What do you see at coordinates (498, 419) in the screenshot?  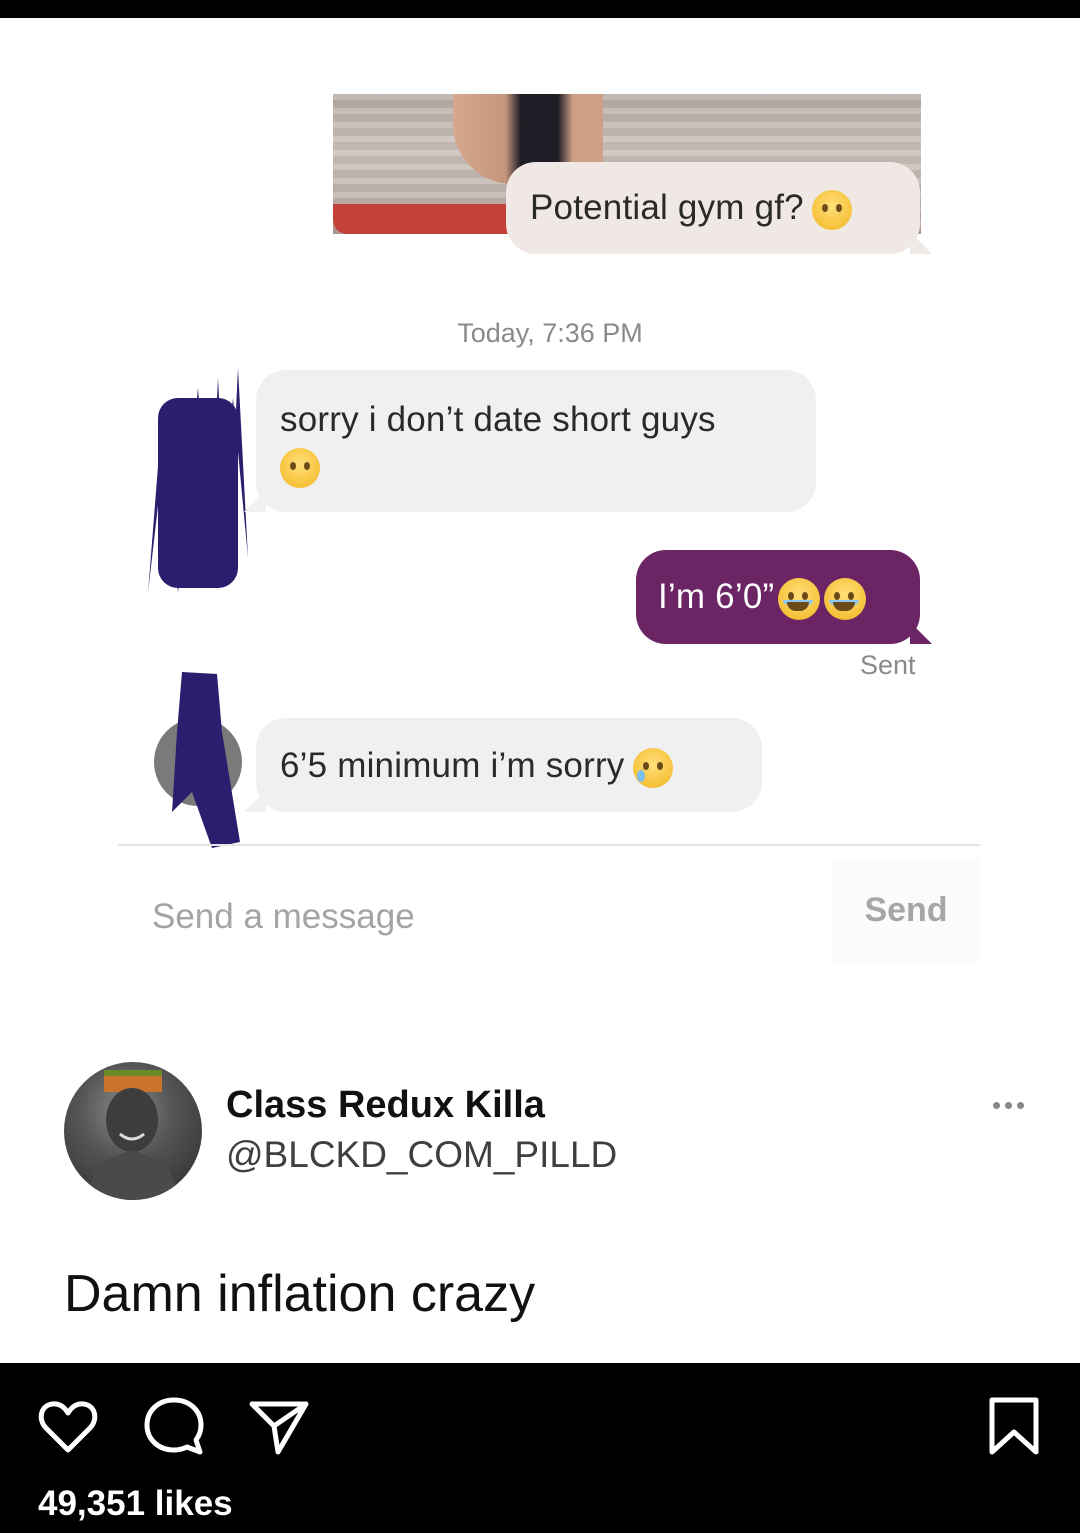 I see `received-message-short-guys-text: sorry i don’t date short guys` at bounding box center [498, 419].